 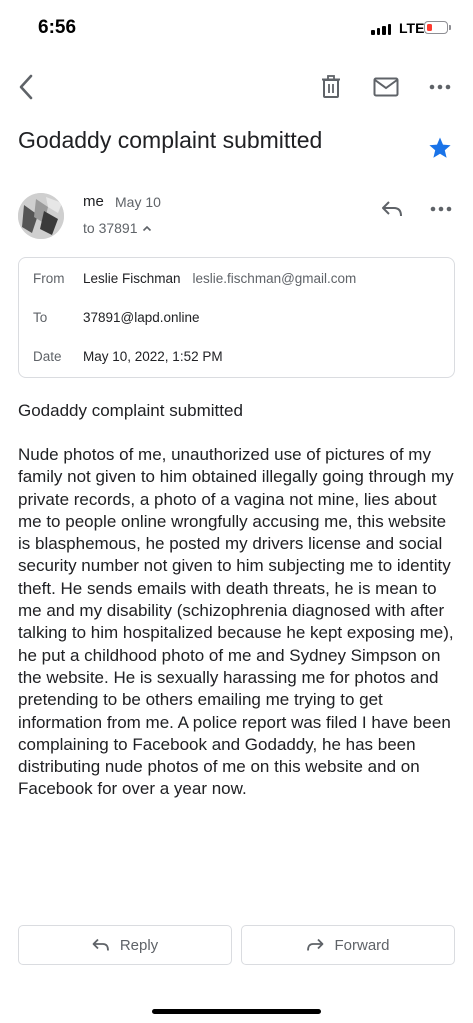 I want to click on network-type: LTE, so click(x=412, y=28).